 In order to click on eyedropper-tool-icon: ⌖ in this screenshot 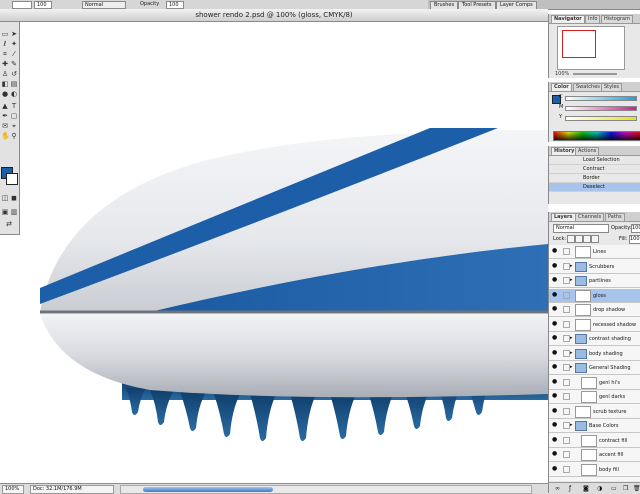, I will do `click(14, 126)`.